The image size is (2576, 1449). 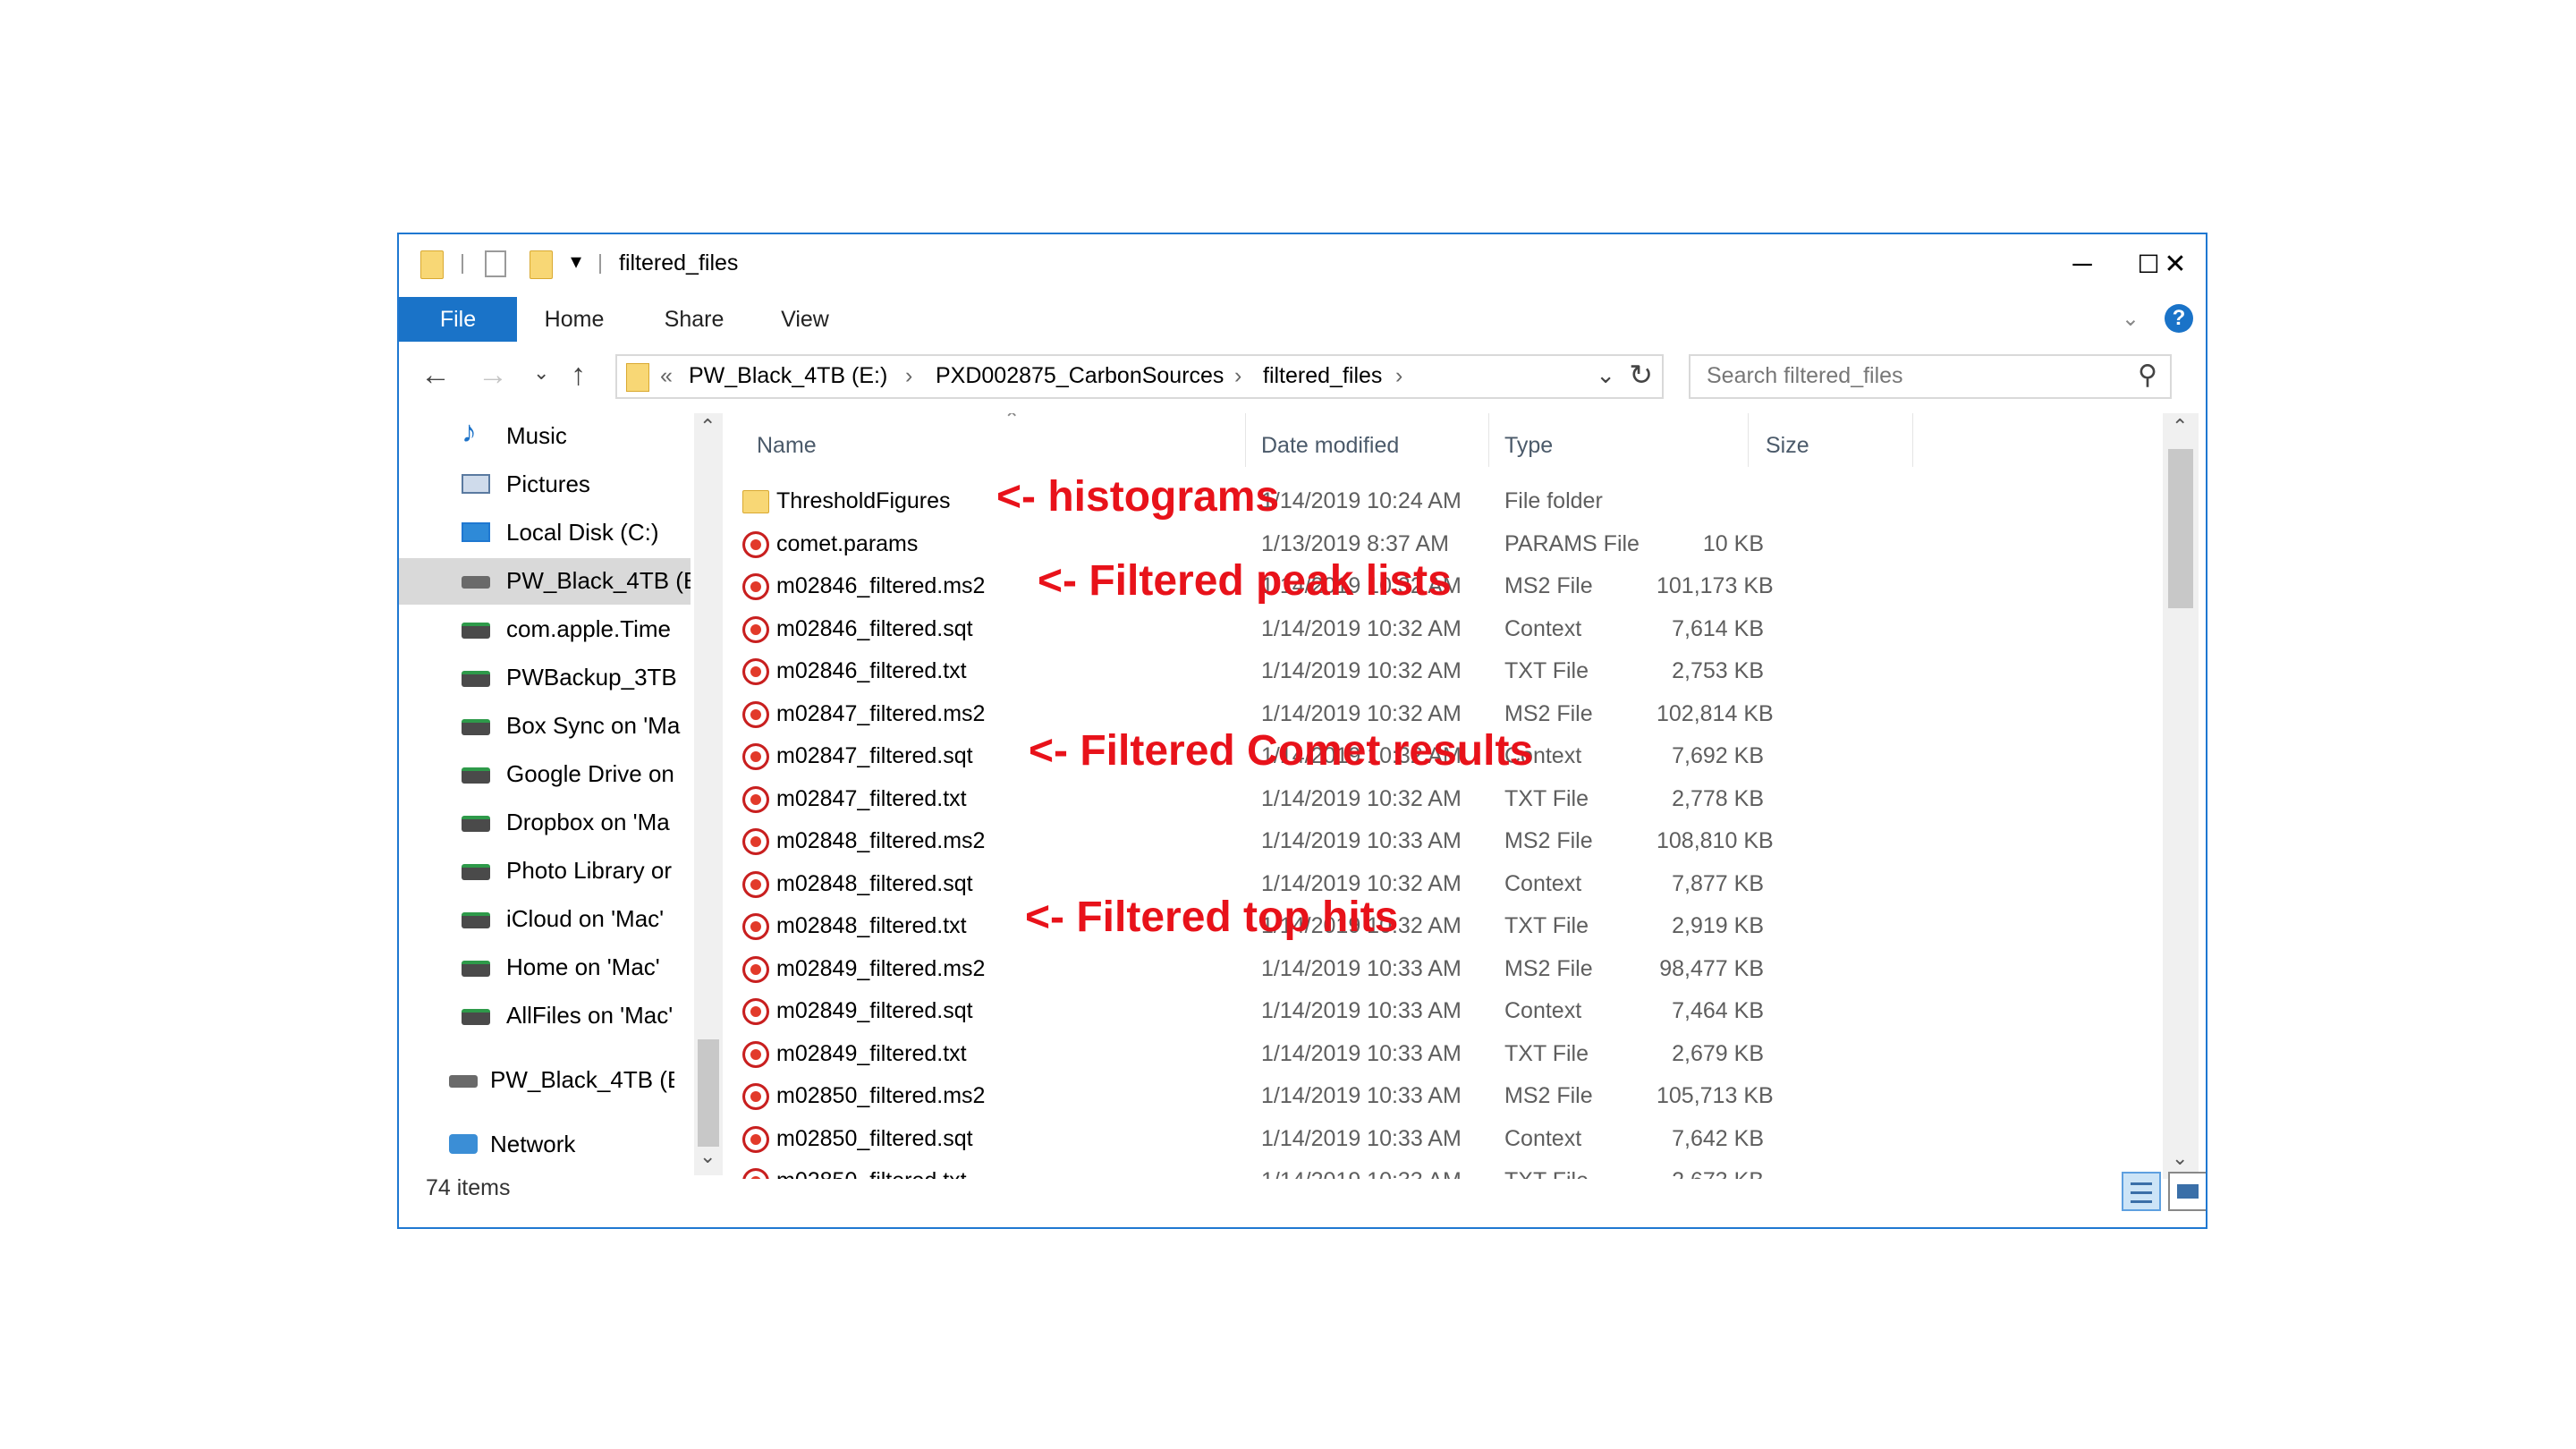 What do you see at coordinates (1930, 376) in the screenshot?
I see `search-input: Search filtered_files ⚲` at bounding box center [1930, 376].